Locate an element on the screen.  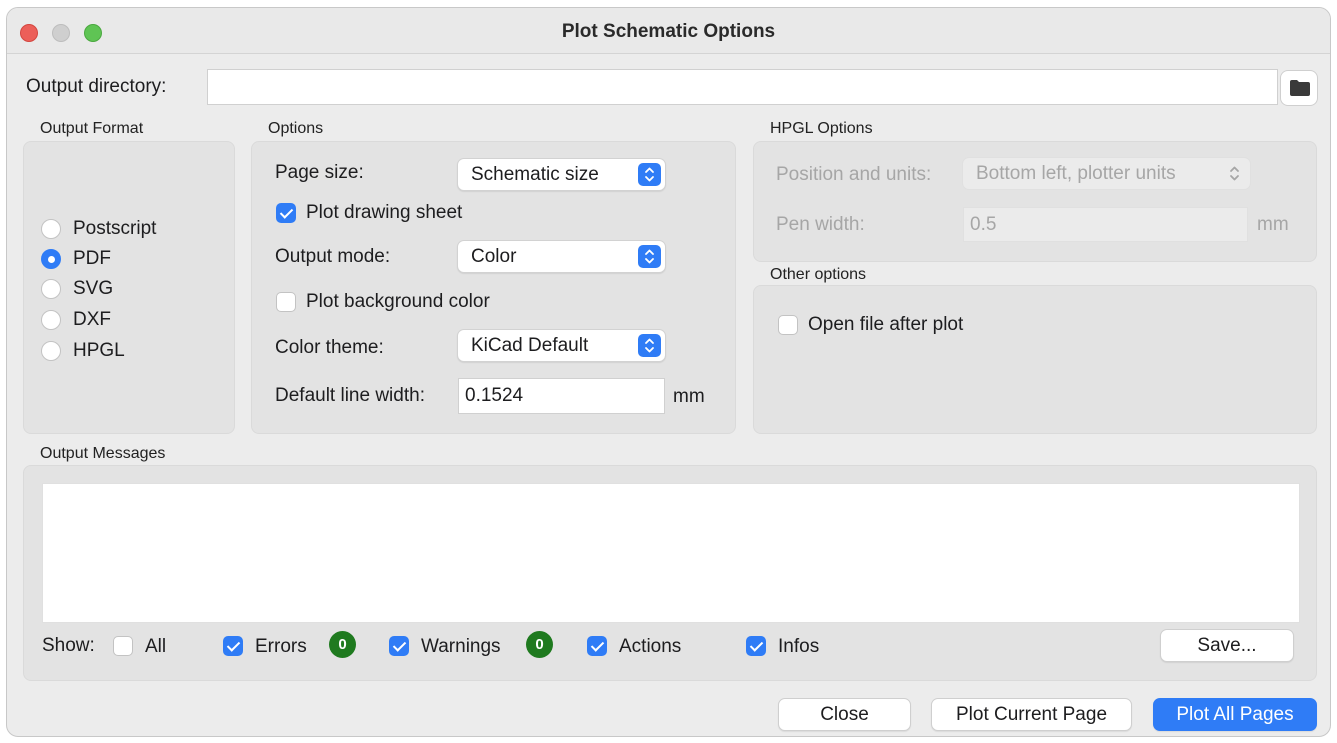
position-units-value: Bottom left, plotter units is located at coordinates (1076, 173).